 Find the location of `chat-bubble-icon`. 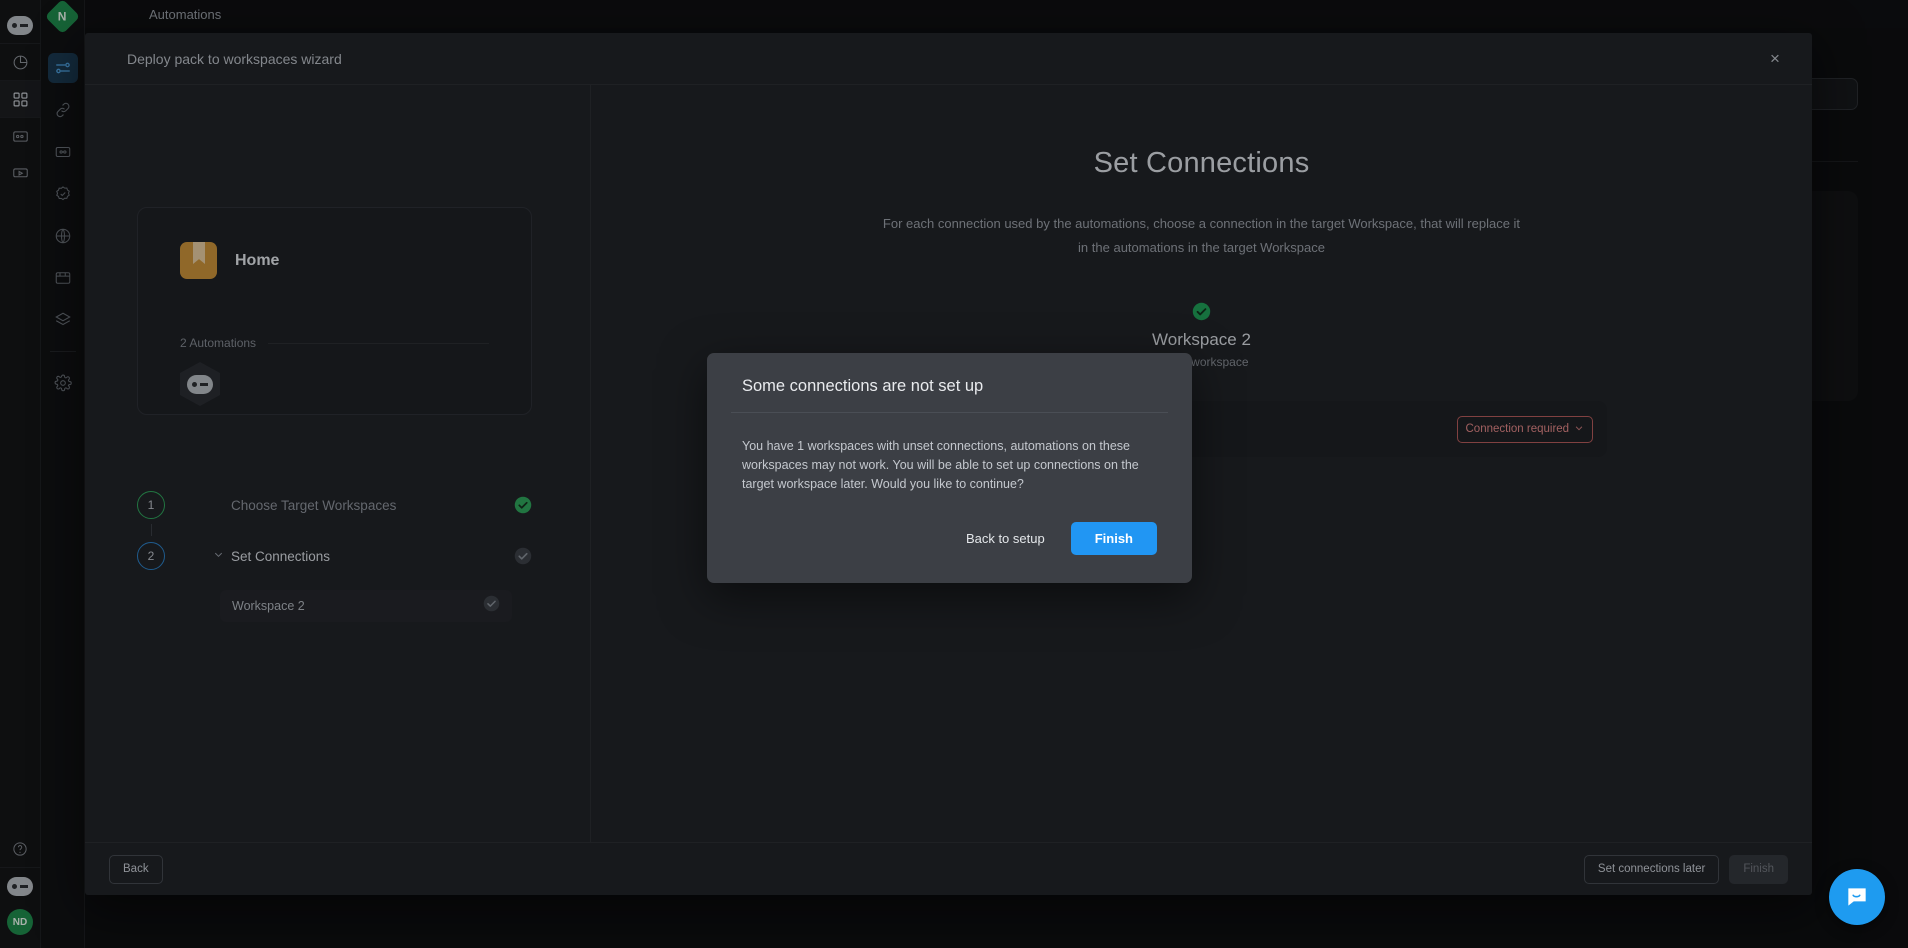

chat-bubble-icon is located at coordinates (1857, 897).